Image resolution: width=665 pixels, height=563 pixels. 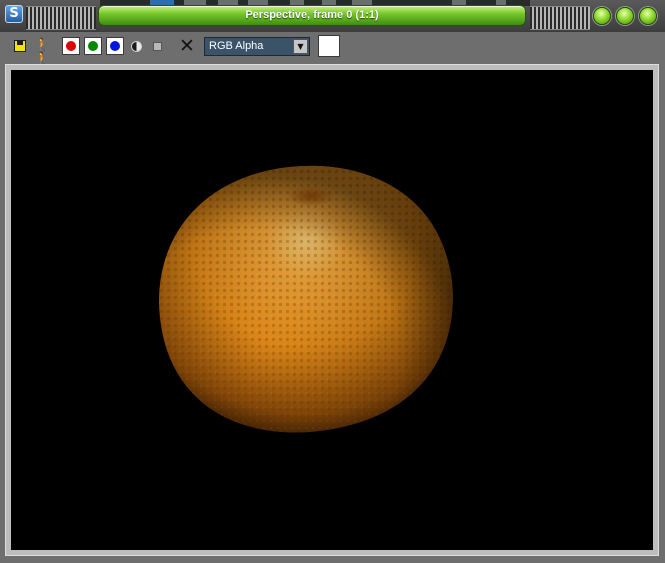 I want to click on red-channel-button, so click(x=71, y=46).